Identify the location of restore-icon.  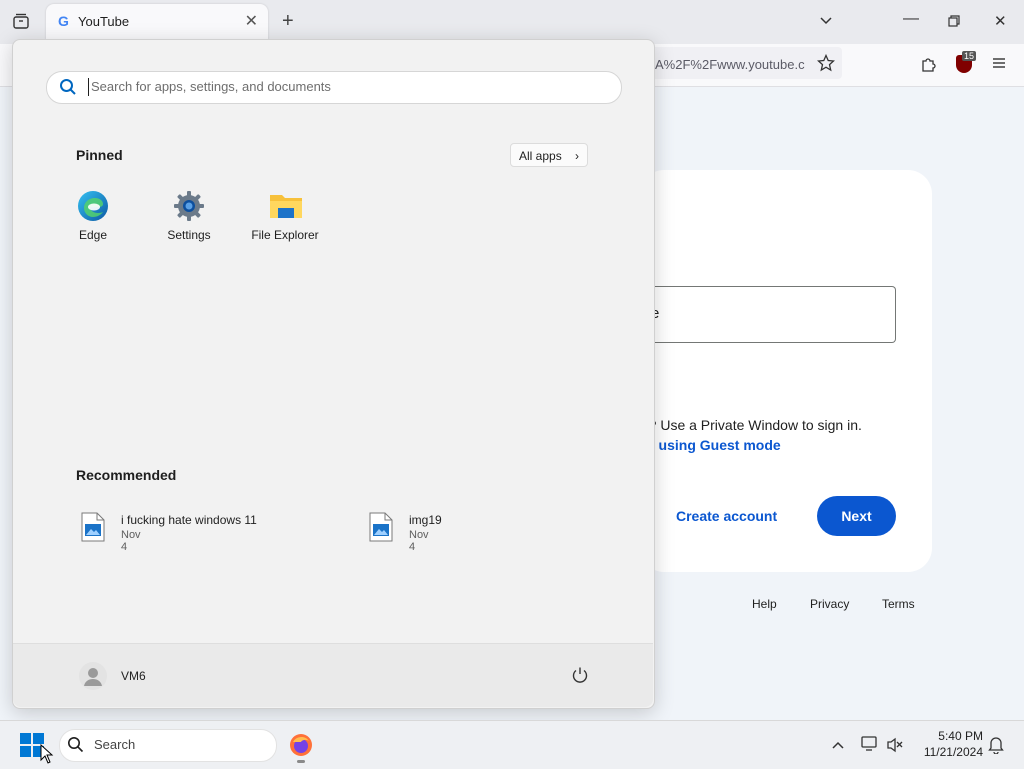
(954, 23).